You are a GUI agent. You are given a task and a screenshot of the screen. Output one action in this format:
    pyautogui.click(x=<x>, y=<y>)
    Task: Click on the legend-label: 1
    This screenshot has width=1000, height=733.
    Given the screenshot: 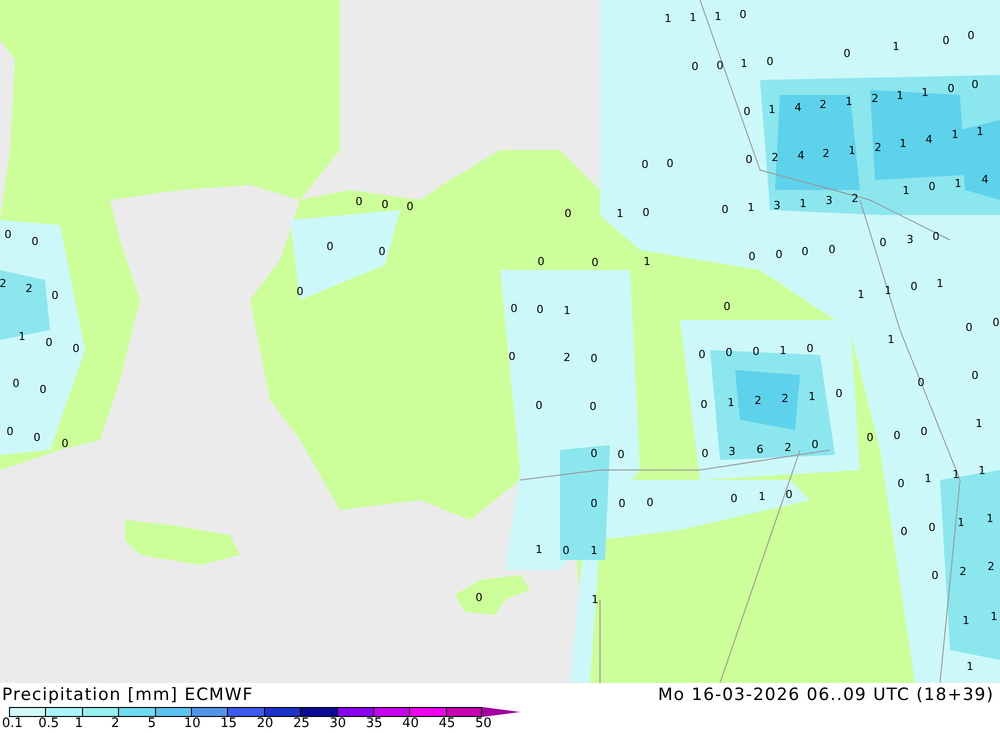 What is the action you would take?
    pyautogui.click(x=79, y=725)
    